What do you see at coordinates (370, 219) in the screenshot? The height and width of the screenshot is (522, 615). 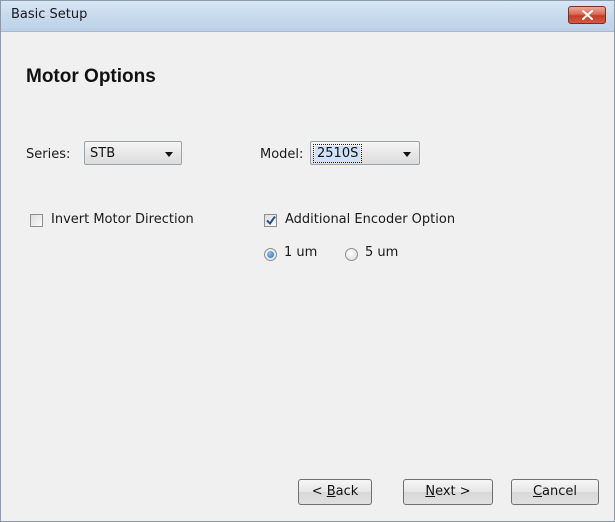 I see `additional-encoder-label: Additional Encoder Option` at bounding box center [370, 219].